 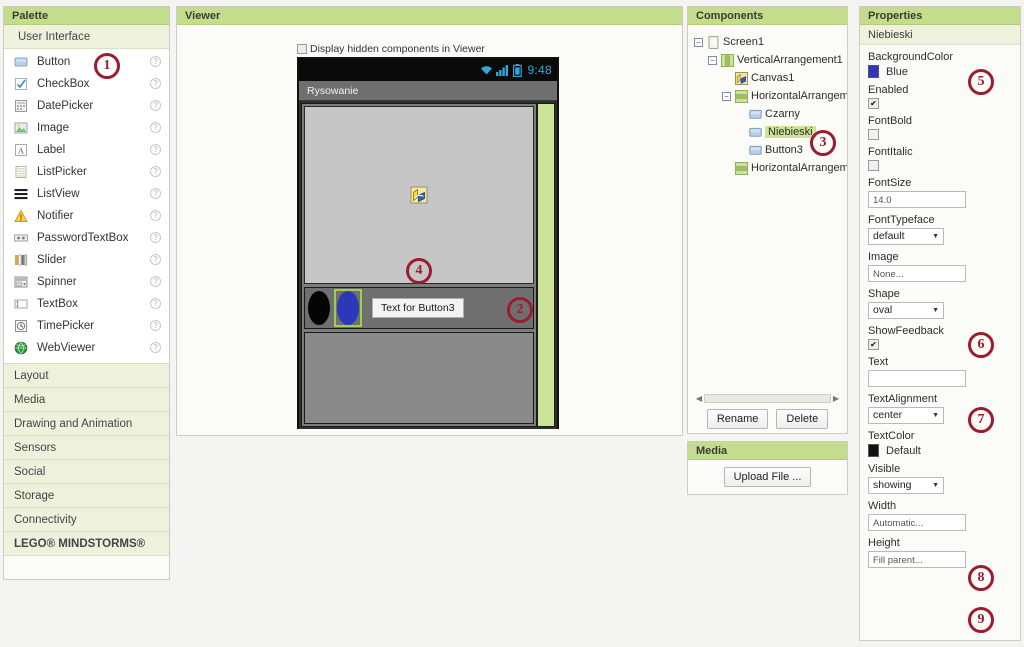 I want to click on property-row-shape: Shape oval ▼, so click(x=940, y=303).